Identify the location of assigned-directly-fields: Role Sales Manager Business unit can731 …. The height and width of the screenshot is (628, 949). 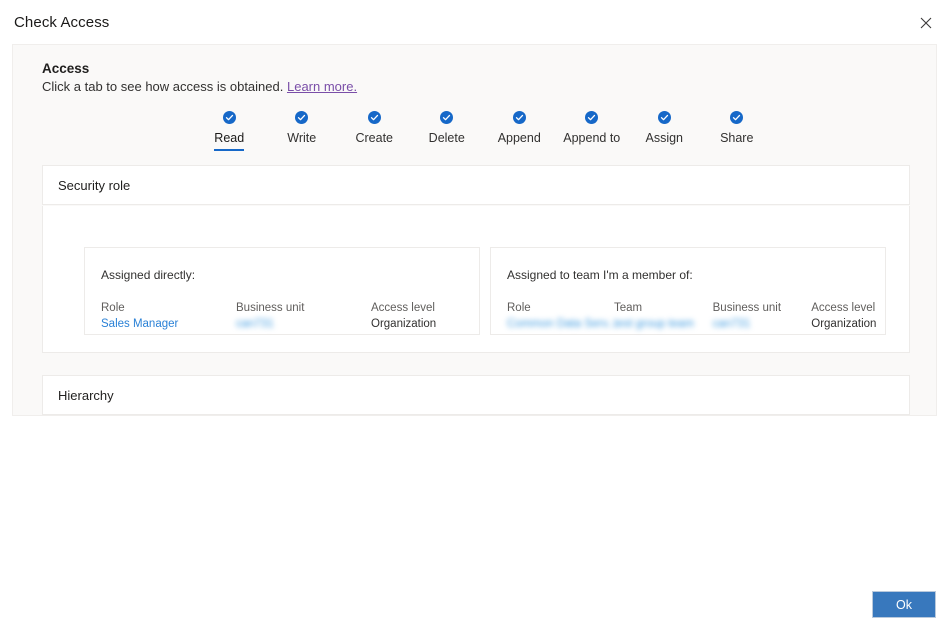
(290, 316).